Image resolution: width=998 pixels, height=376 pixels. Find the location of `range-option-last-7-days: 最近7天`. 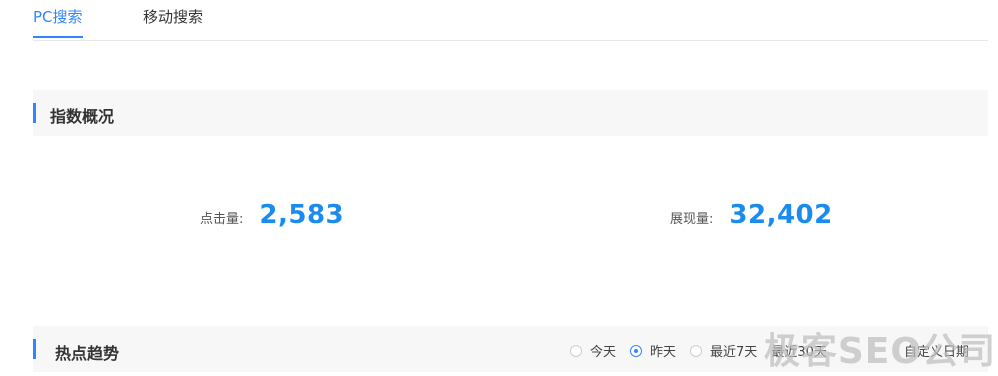

range-option-last-7-days: 最近7天 is located at coordinates (723, 350).